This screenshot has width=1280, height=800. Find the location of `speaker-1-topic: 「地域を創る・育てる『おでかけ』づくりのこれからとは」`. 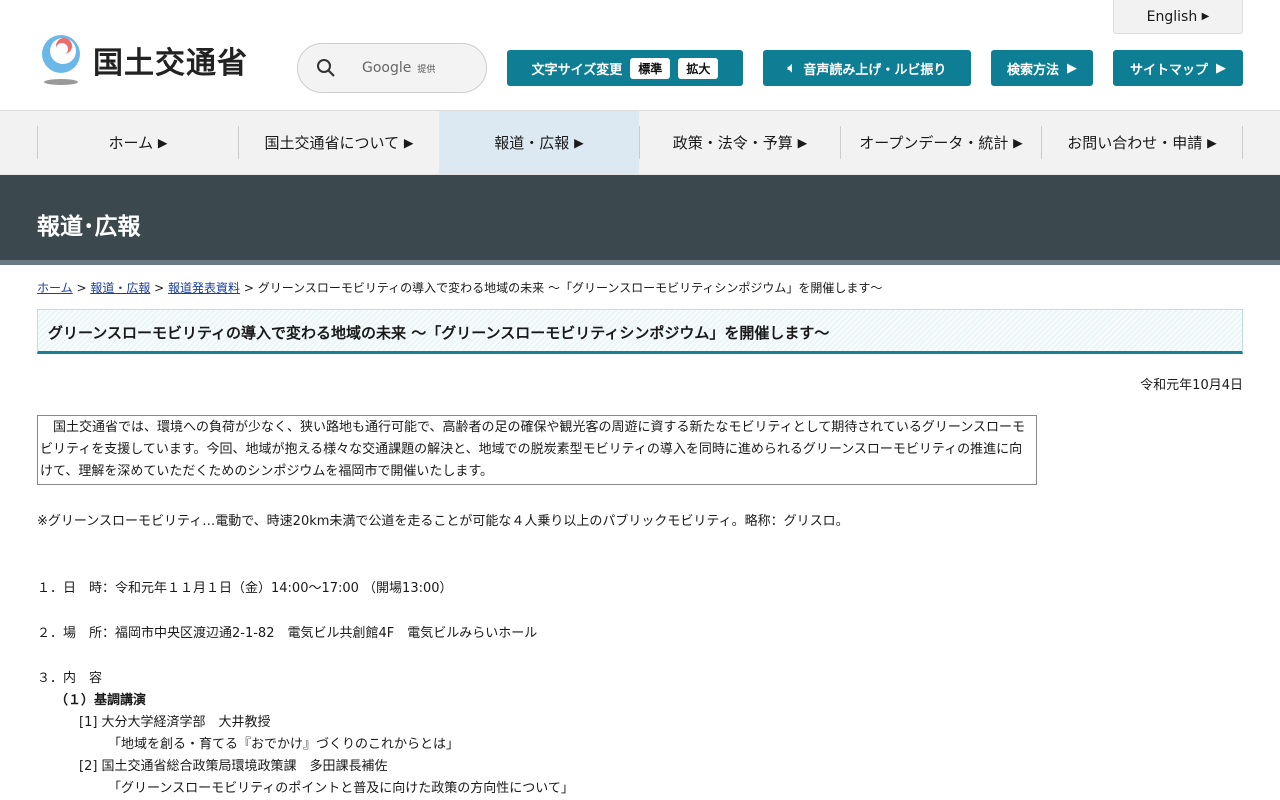

speaker-1-topic: 「地域を創る・育てる『おでかけ』づくりのこれからとは」 is located at coordinates (284, 744).